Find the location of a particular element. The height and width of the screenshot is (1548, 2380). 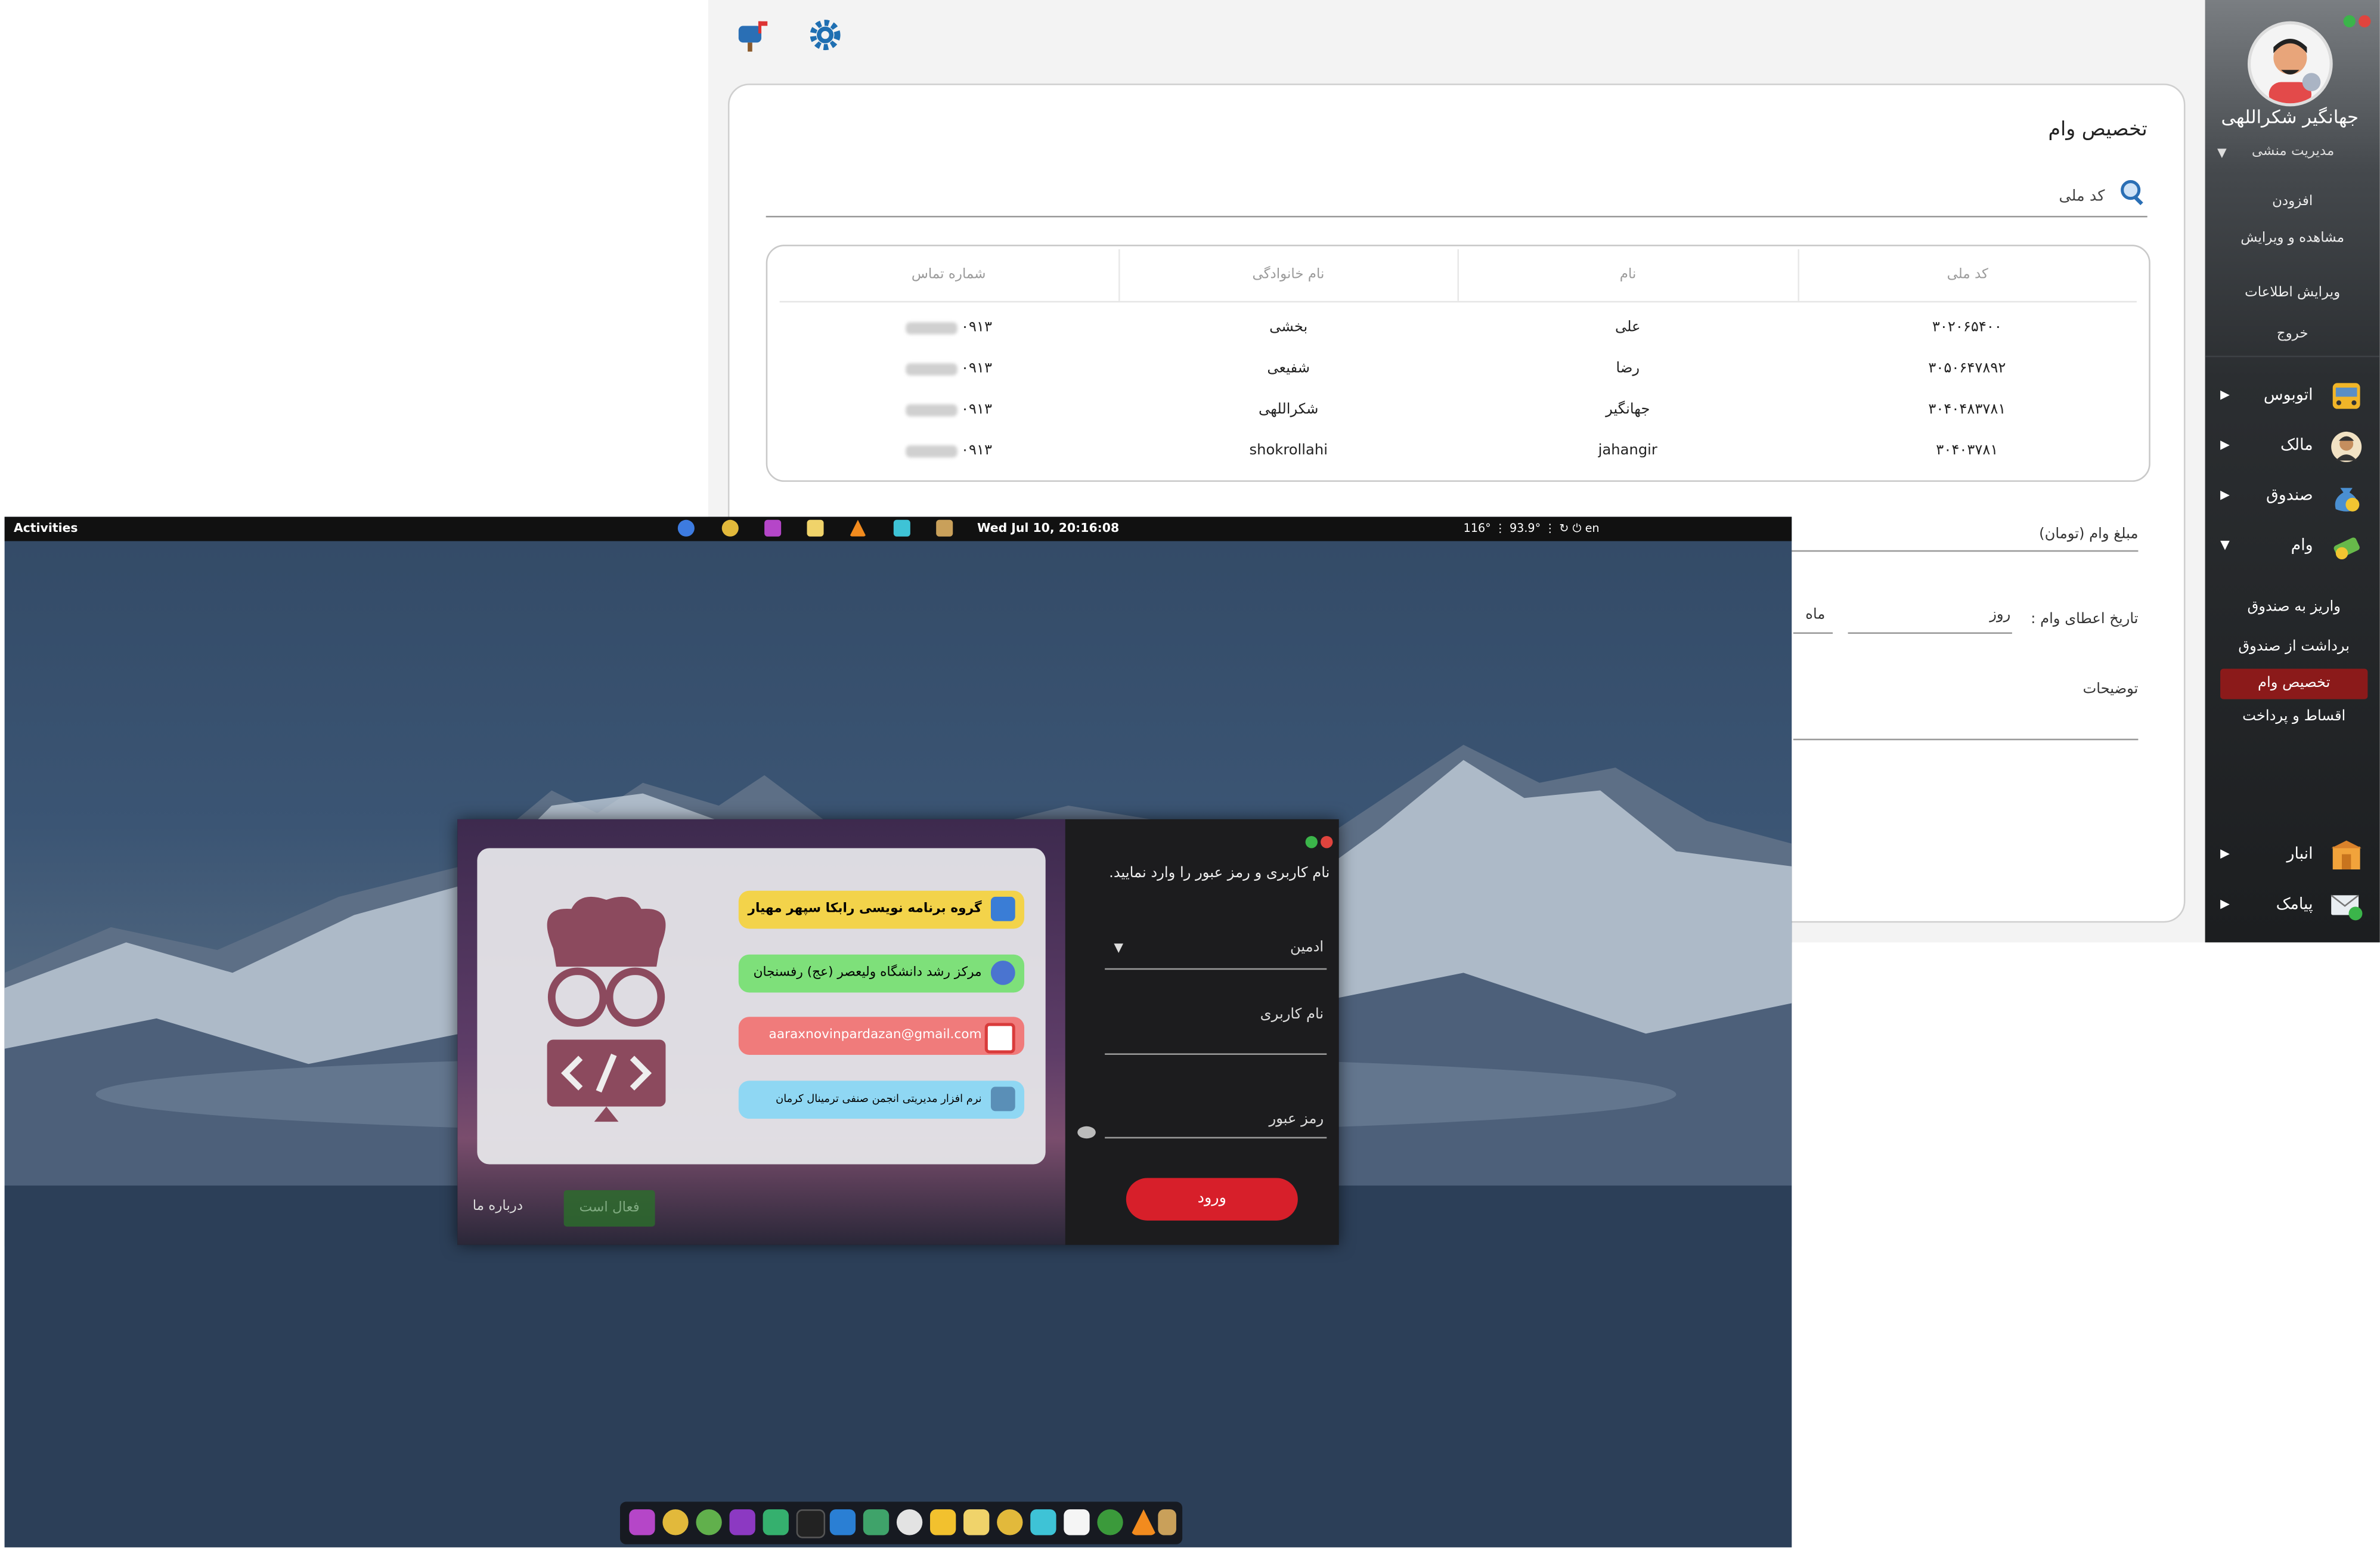

username-underline is located at coordinates (1216, 1054).